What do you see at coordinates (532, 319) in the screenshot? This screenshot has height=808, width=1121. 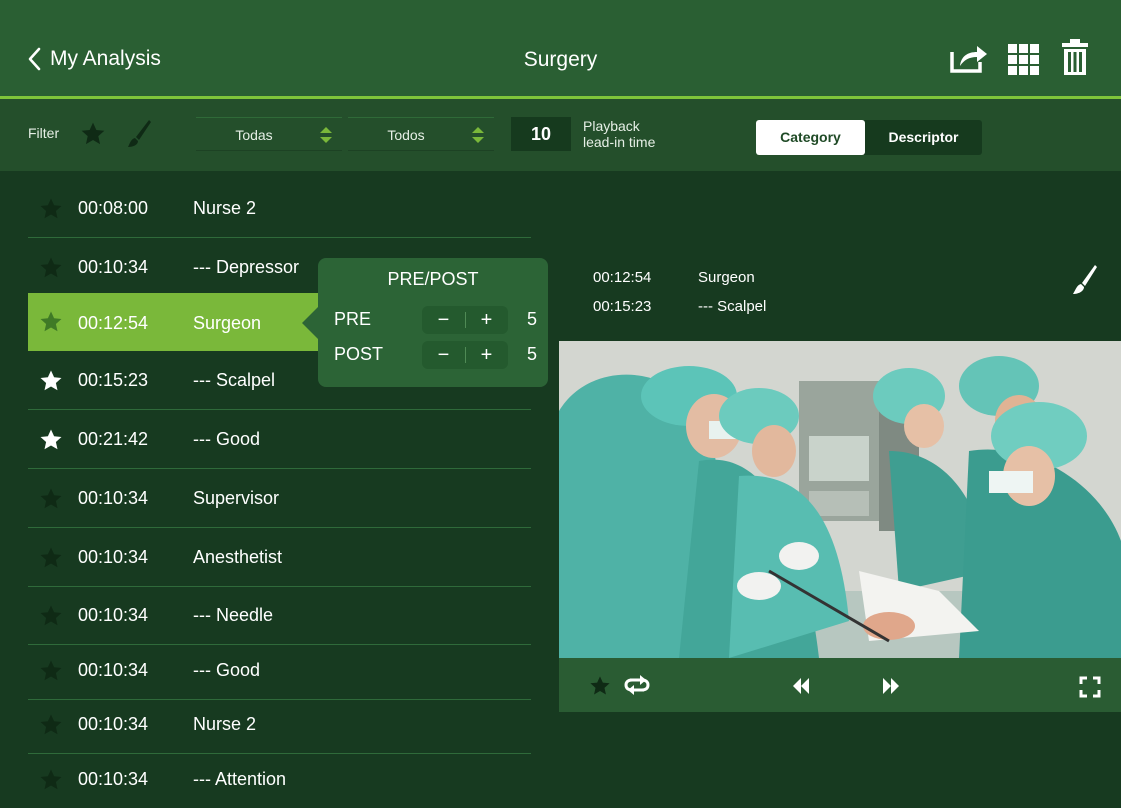 I see `pre-value: 5` at bounding box center [532, 319].